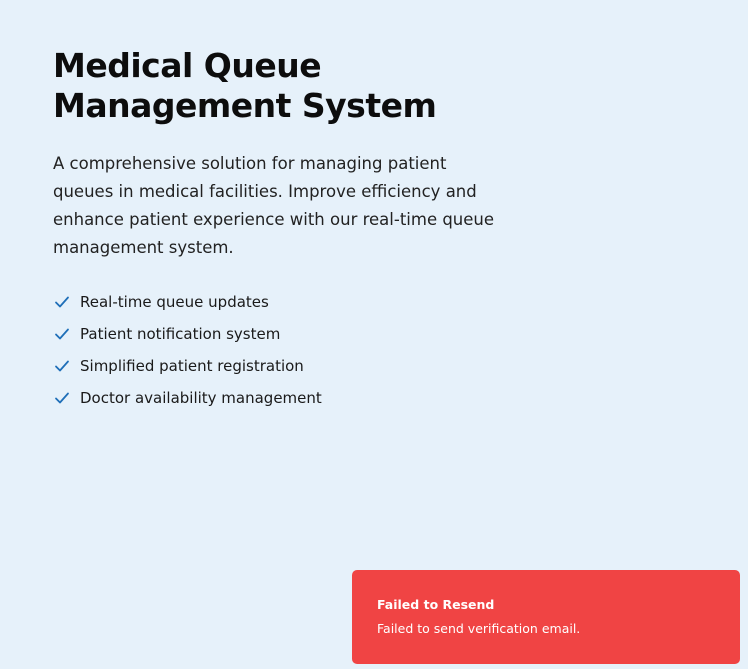 The width and height of the screenshot is (748, 669). What do you see at coordinates (174, 302) in the screenshot?
I see `feature-label: Real-time queue updates` at bounding box center [174, 302].